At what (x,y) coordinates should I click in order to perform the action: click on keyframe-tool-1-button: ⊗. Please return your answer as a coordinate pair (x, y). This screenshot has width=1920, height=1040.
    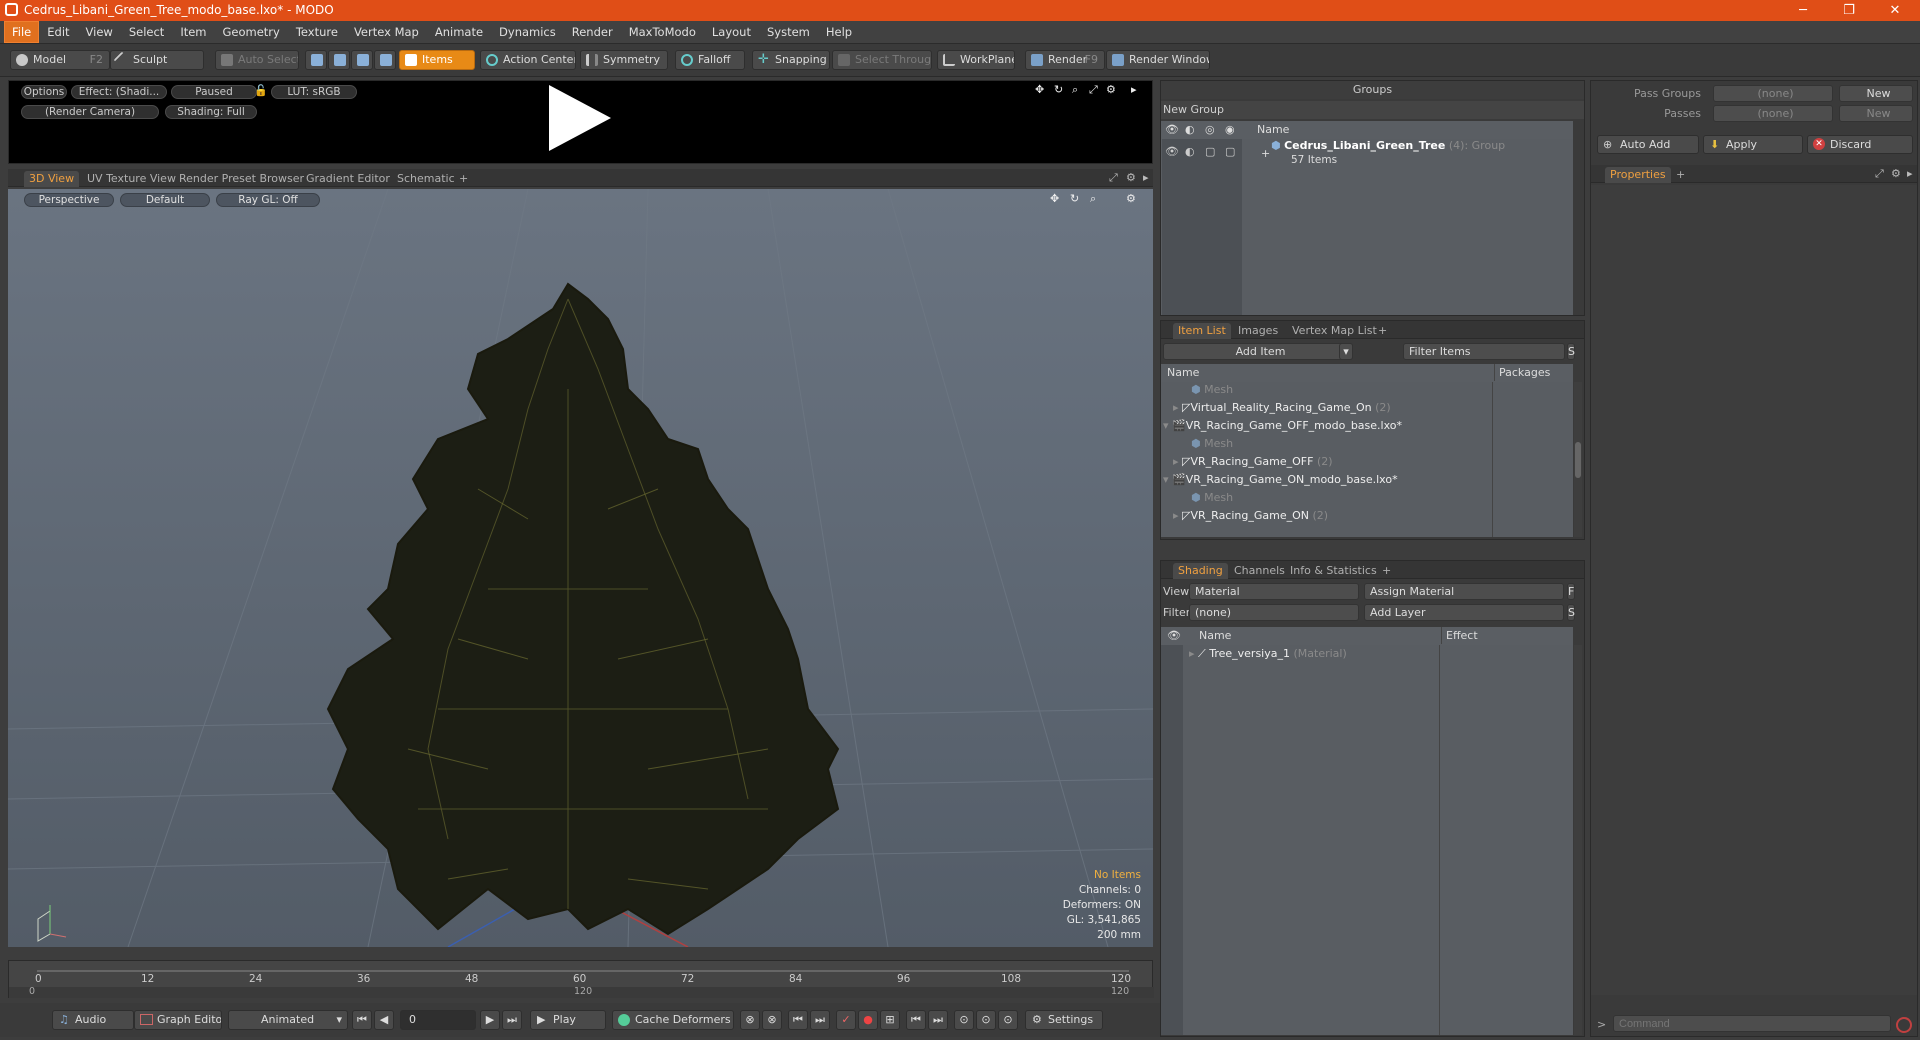
    Looking at the image, I should click on (750, 1020).